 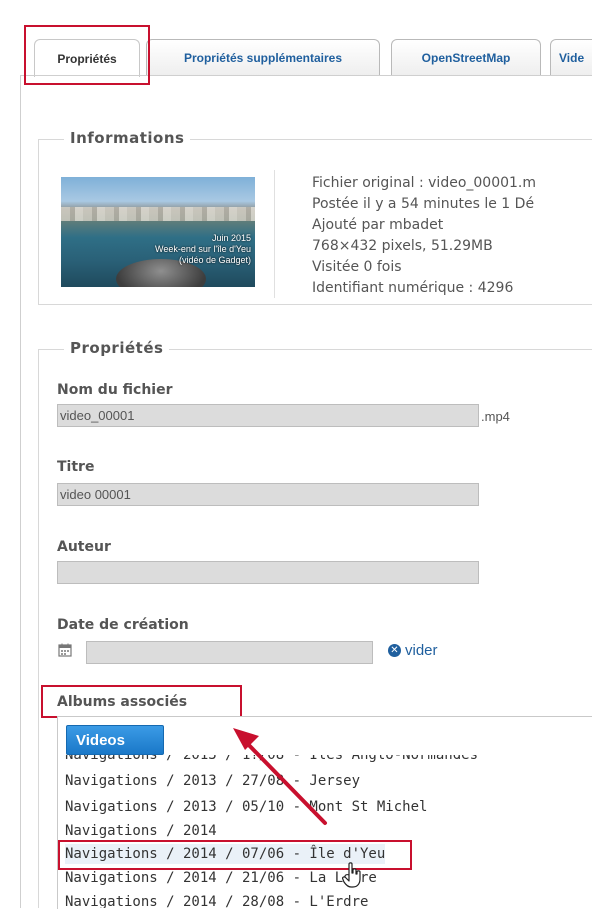 What do you see at coordinates (84, 547) in the screenshot?
I see `author-label: Auteur` at bounding box center [84, 547].